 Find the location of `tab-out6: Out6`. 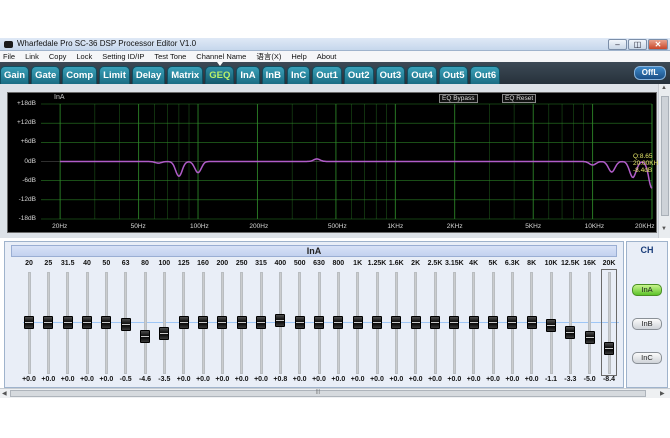

tab-out6: Out6 is located at coordinates (485, 75).